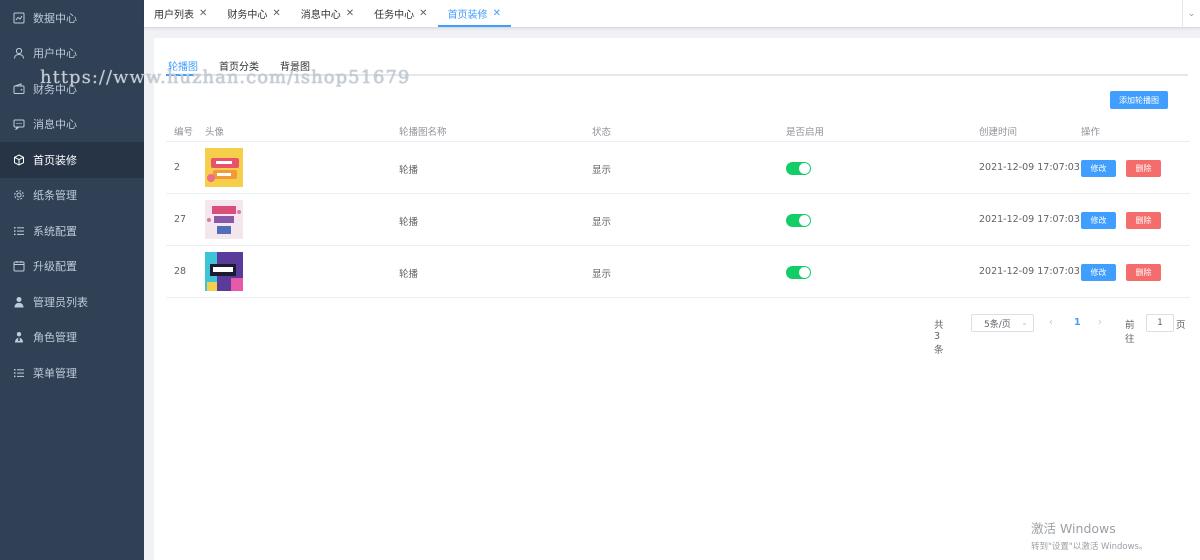  What do you see at coordinates (19, 195) in the screenshot?
I see `gear-icon` at bounding box center [19, 195].